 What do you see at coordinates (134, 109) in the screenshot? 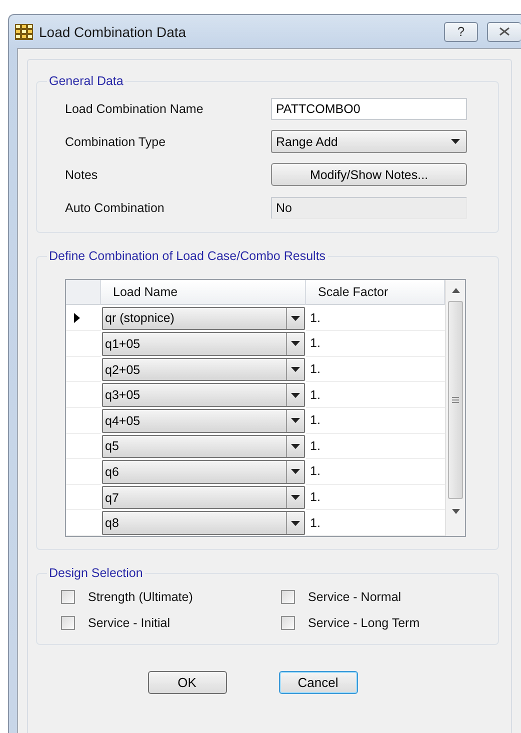
I see `field-label: Load Combination Name` at bounding box center [134, 109].